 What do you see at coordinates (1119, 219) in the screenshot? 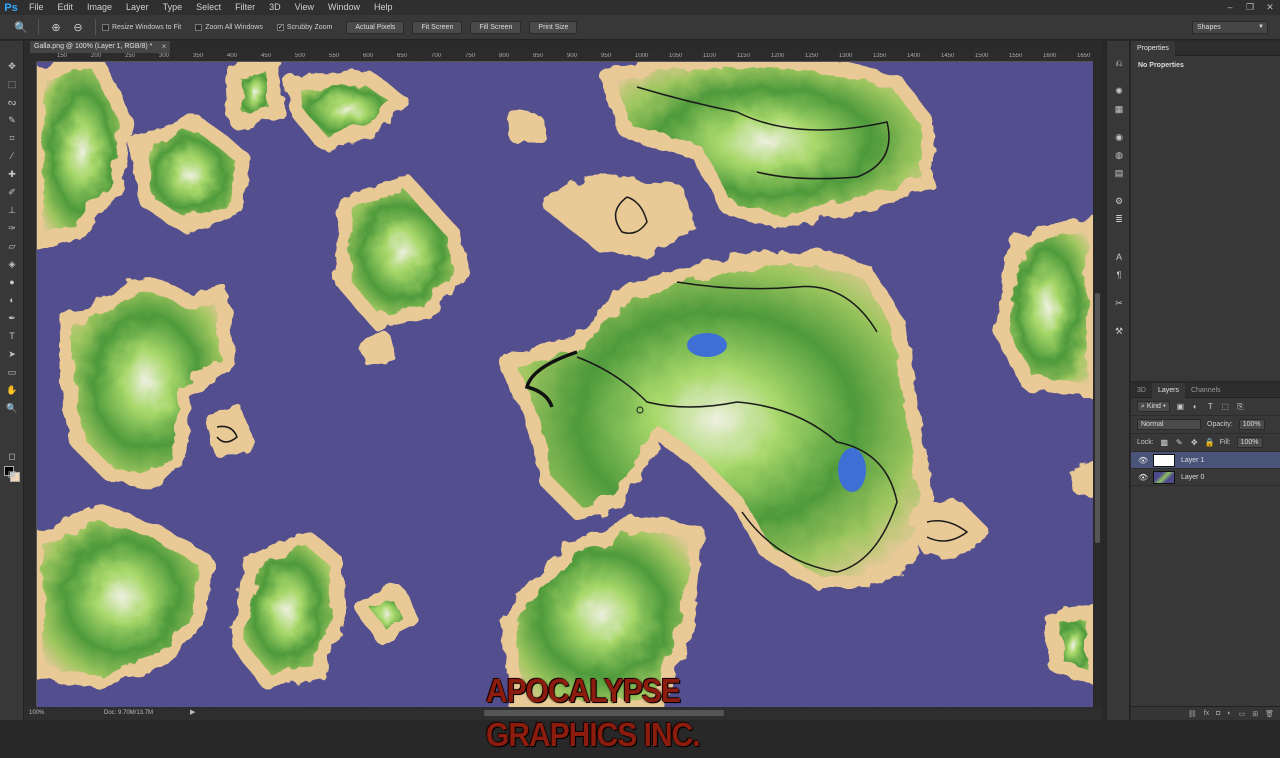
I see `layers-comp-icon: ≣` at bounding box center [1119, 219].